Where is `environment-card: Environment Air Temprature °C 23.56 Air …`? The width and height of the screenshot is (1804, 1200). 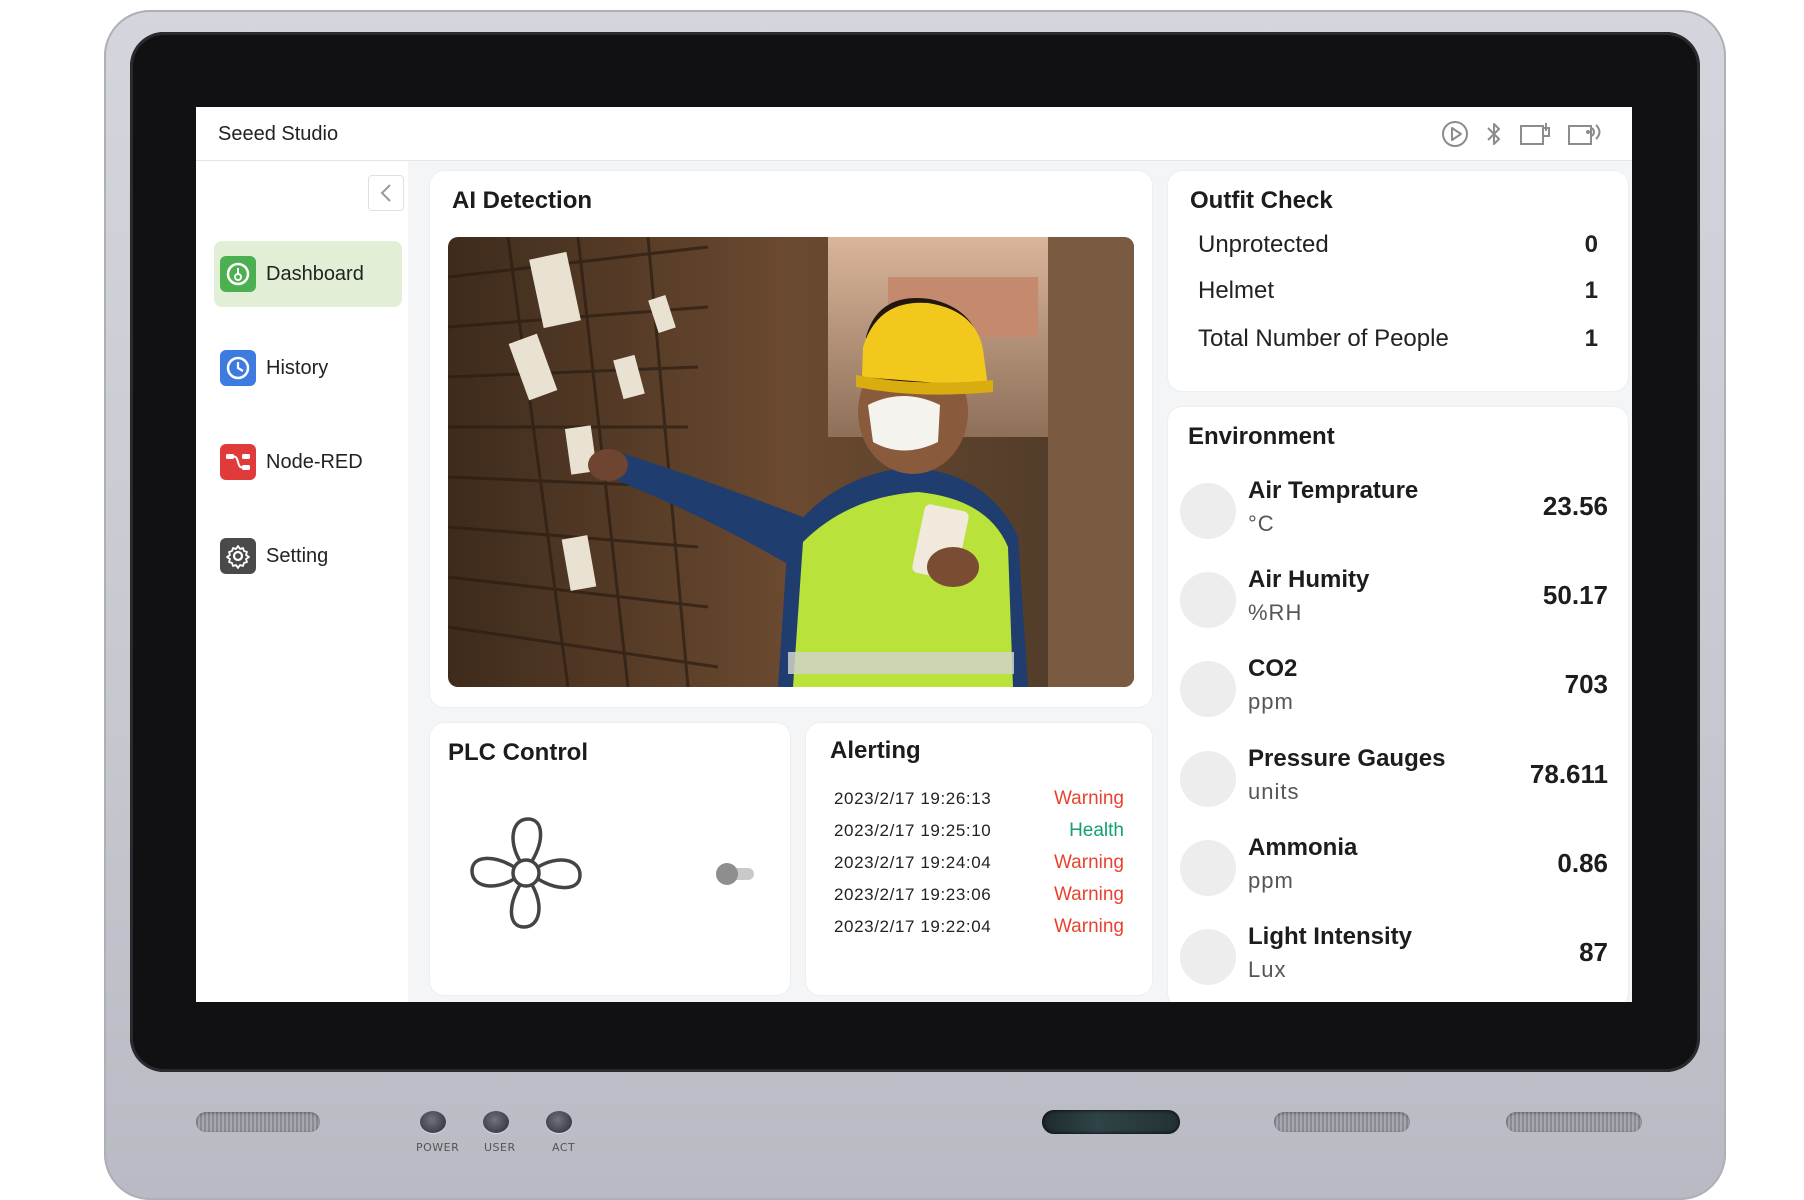 environment-card: Environment Air Temprature °C 23.56 Air … is located at coordinates (1398, 704).